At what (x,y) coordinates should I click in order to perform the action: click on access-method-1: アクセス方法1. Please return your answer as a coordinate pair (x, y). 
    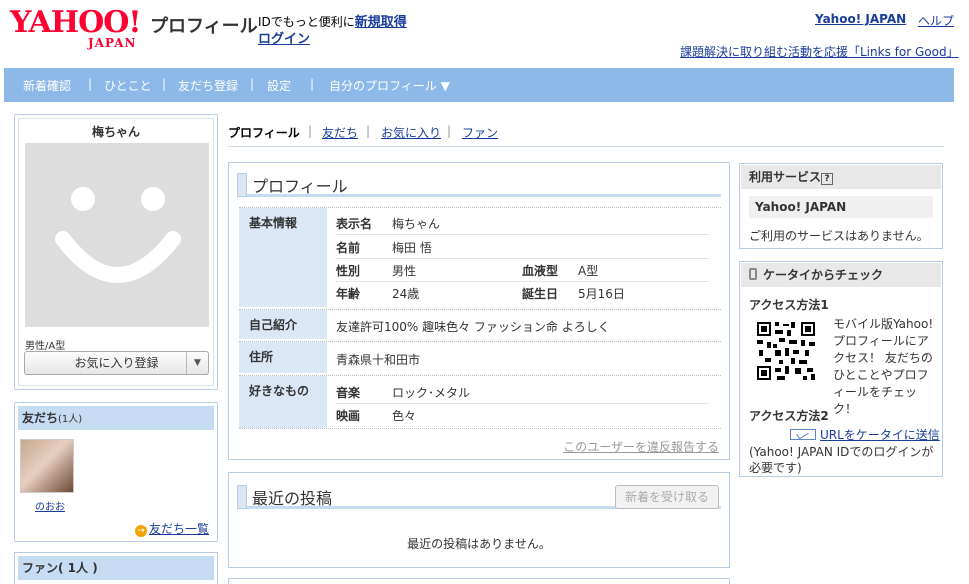
    Looking at the image, I should click on (789, 305).